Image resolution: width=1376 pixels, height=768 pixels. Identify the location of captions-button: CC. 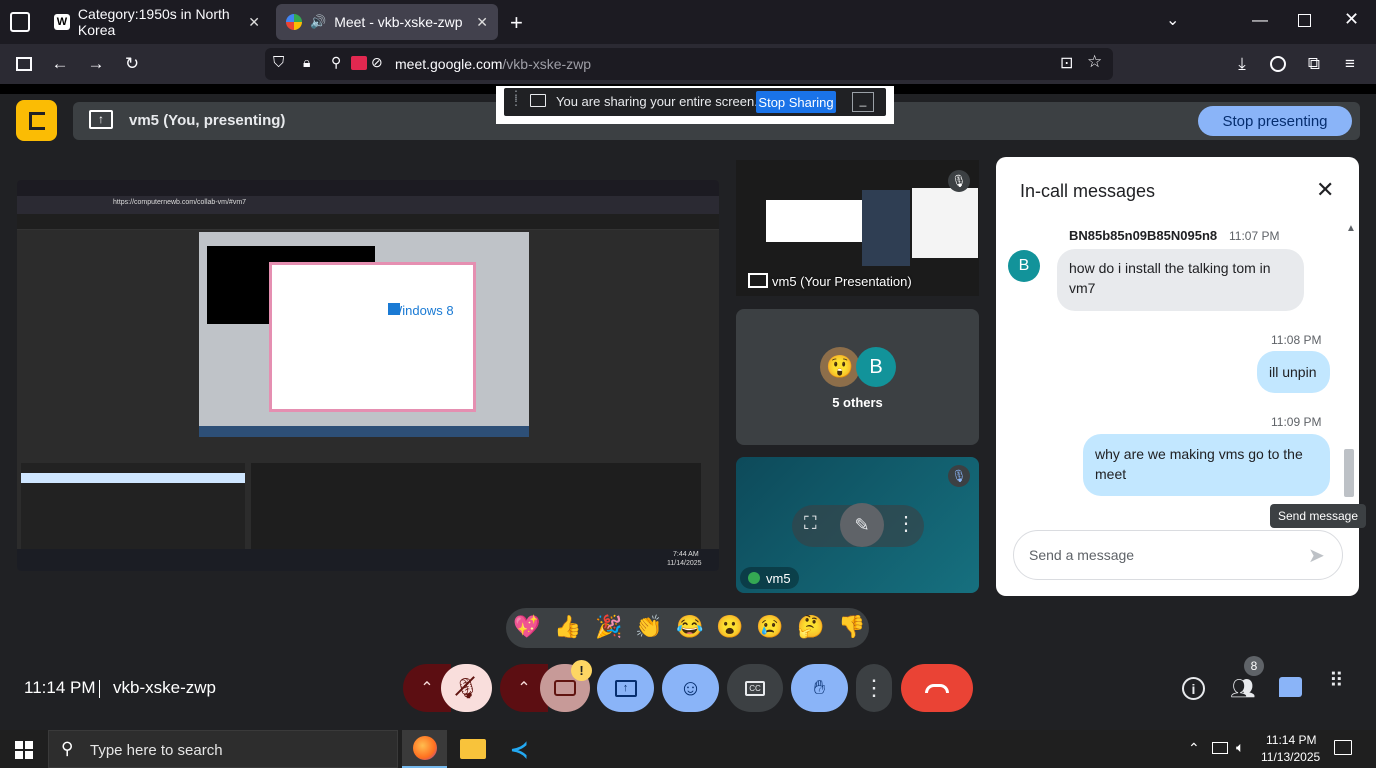
(755, 688).